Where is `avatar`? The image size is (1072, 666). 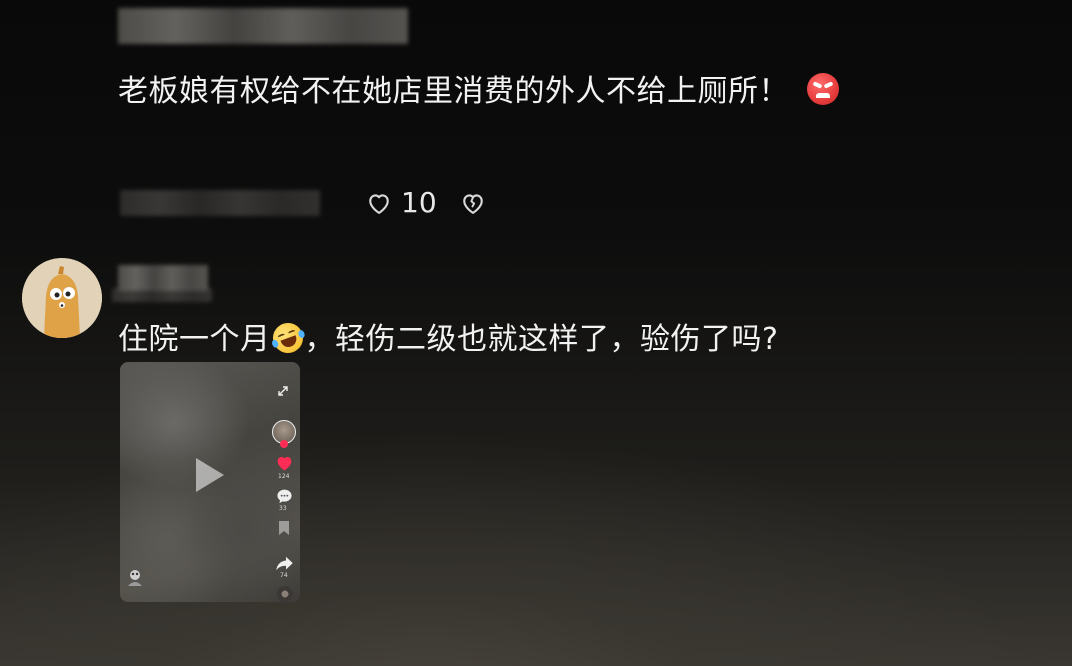 avatar is located at coordinates (62, 298).